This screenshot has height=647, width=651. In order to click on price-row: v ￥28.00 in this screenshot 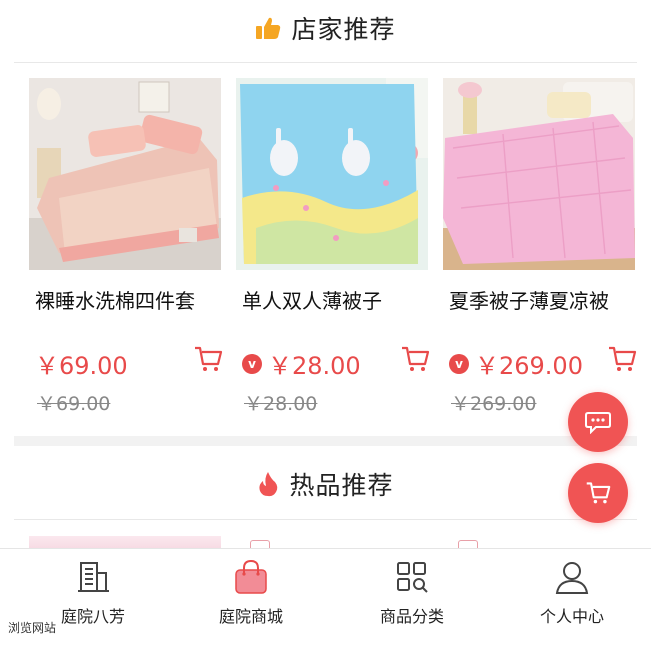, I will do `click(301, 363)`.